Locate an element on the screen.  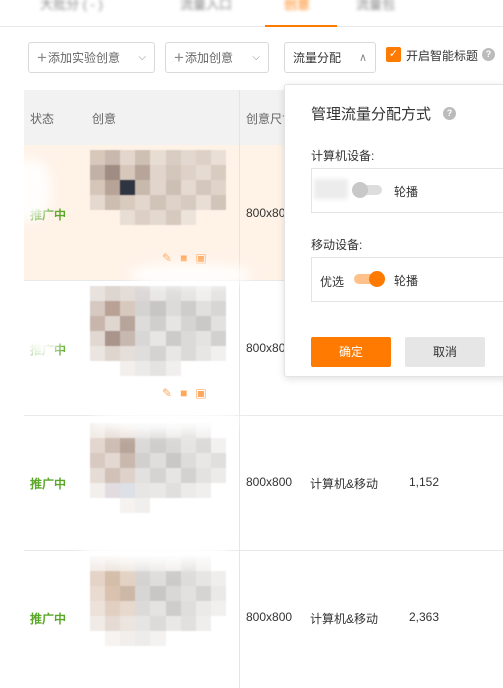
add-experiment-creative-button: + 添加实验创意 ⌵ is located at coordinates (91, 57).